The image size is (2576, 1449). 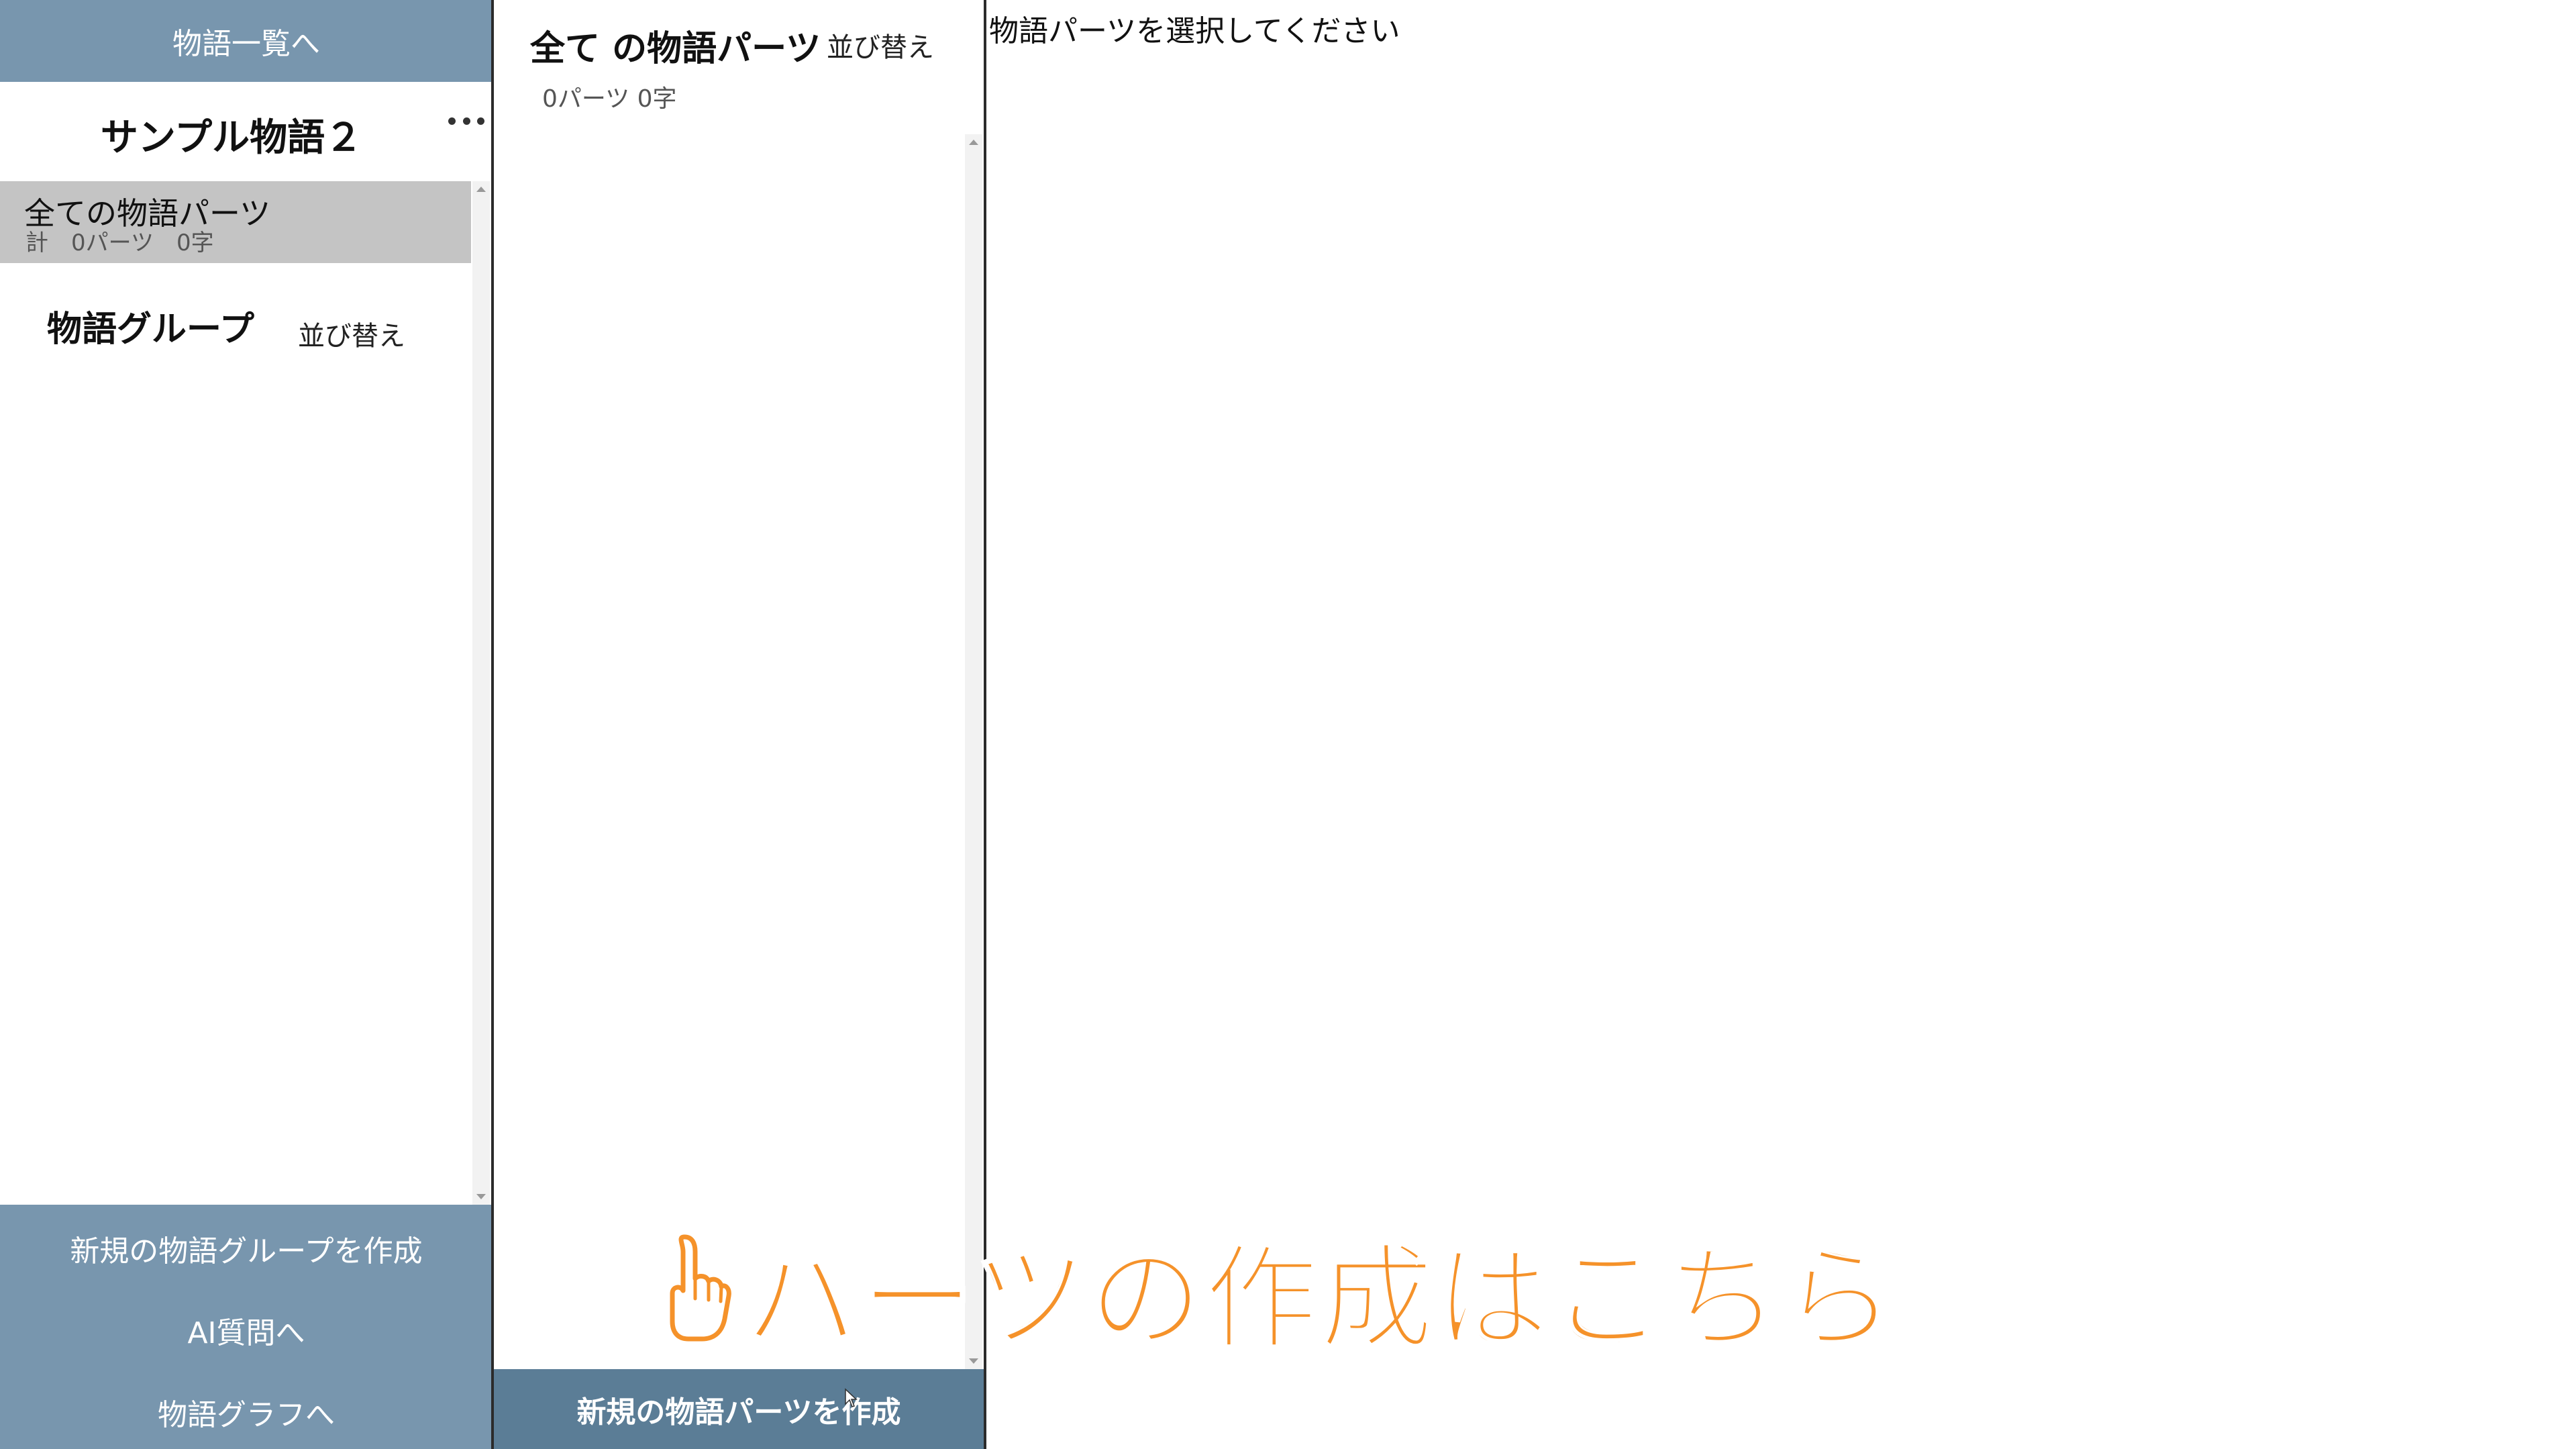 I want to click on parts-stats: 0パーツ 0字, so click(x=609, y=99).